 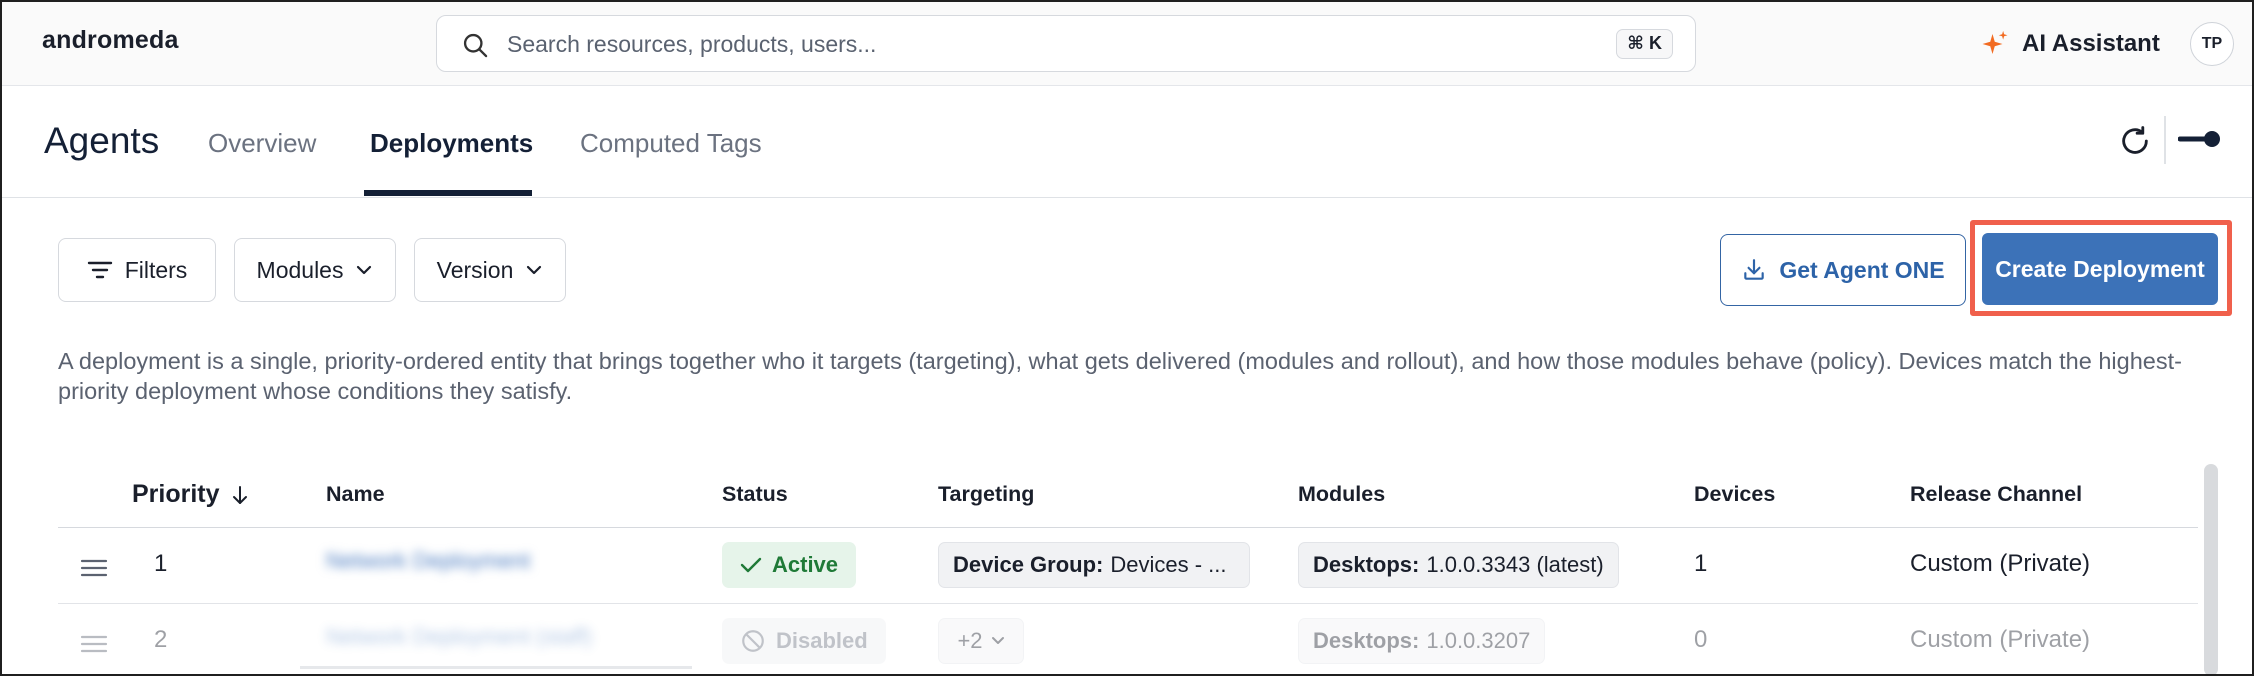 I want to click on ai-assistant-button: AI Assistant, so click(x=2070, y=44).